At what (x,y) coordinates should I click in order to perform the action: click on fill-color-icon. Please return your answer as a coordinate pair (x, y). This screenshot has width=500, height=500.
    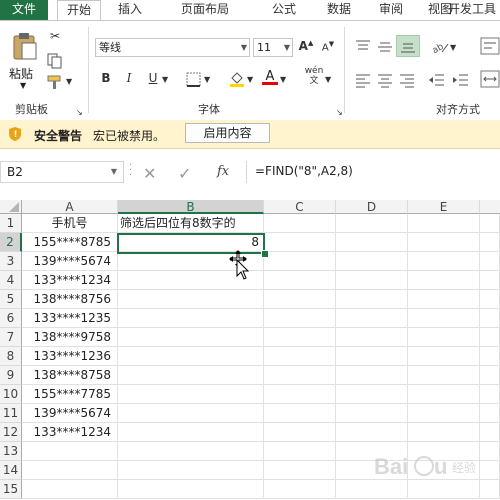
    Looking at the image, I should click on (237, 79).